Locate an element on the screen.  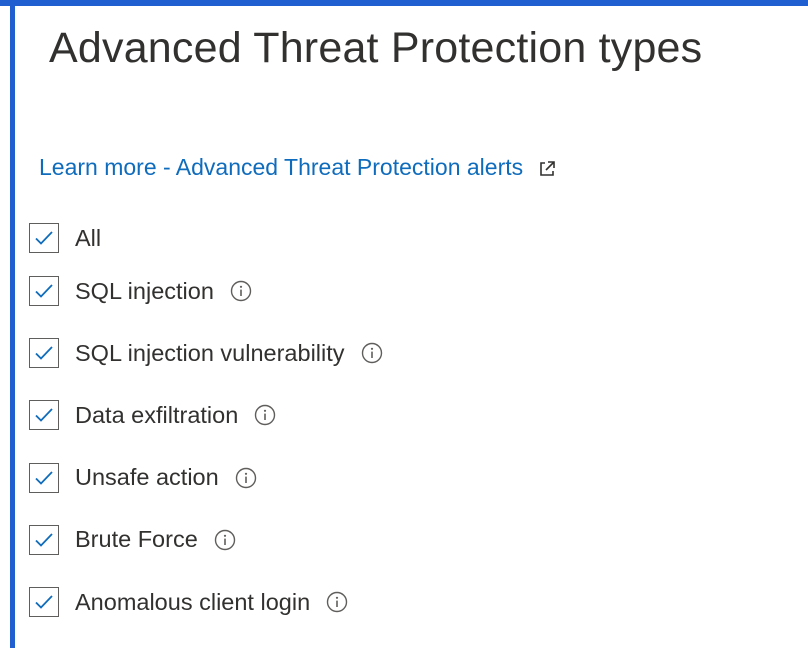
option-label: Unsafe action is located at coordinates (147, 477).